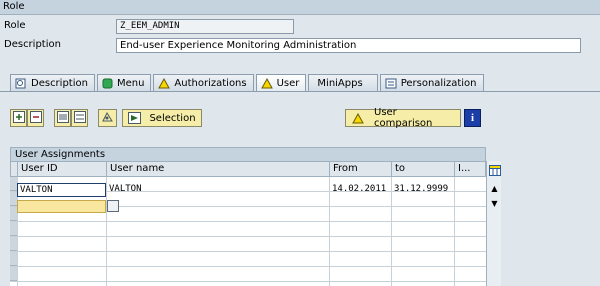  I want to click on deselect-all-button, so click(79, 118).